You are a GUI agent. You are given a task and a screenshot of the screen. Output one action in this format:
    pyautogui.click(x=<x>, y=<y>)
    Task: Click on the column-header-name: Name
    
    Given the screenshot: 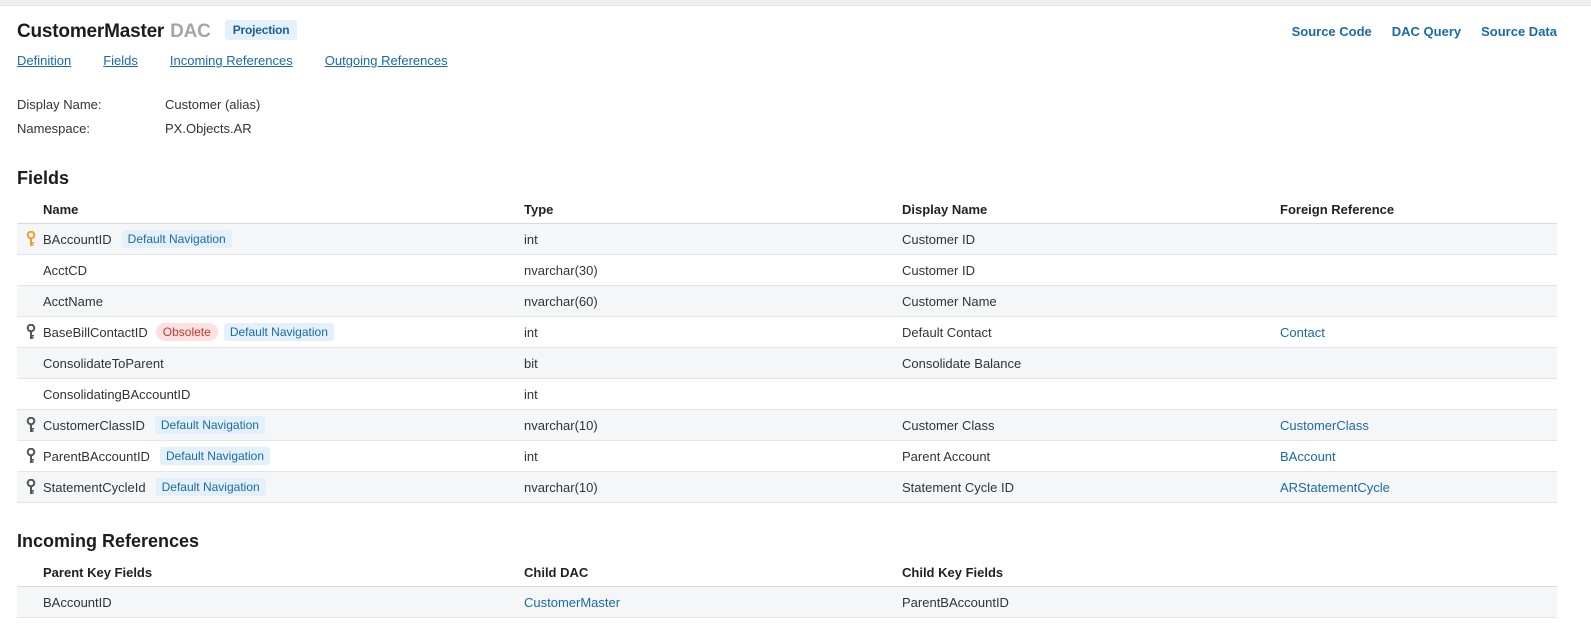 What is the action you would take?
    pyautogui.click(x=270, y=209)
    